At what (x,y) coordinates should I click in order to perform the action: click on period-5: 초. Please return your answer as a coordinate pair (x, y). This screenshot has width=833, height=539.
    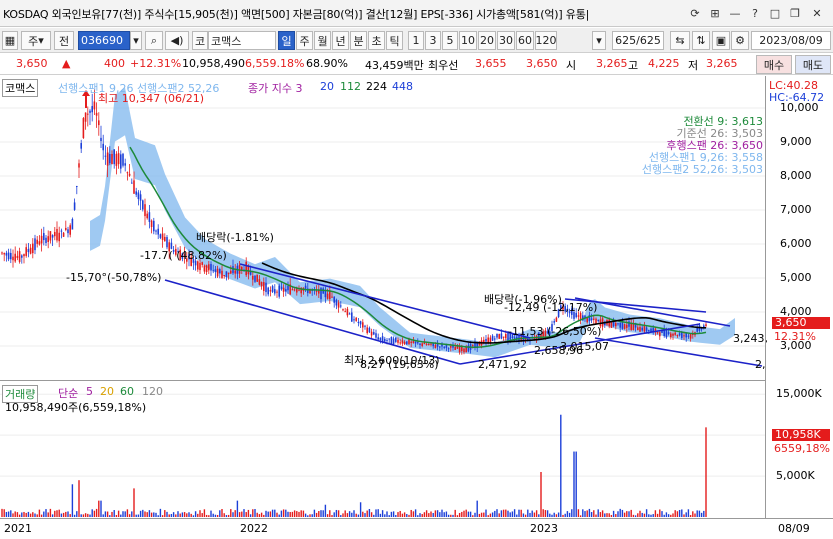
    Looking at the image, I should click on (376, 40).